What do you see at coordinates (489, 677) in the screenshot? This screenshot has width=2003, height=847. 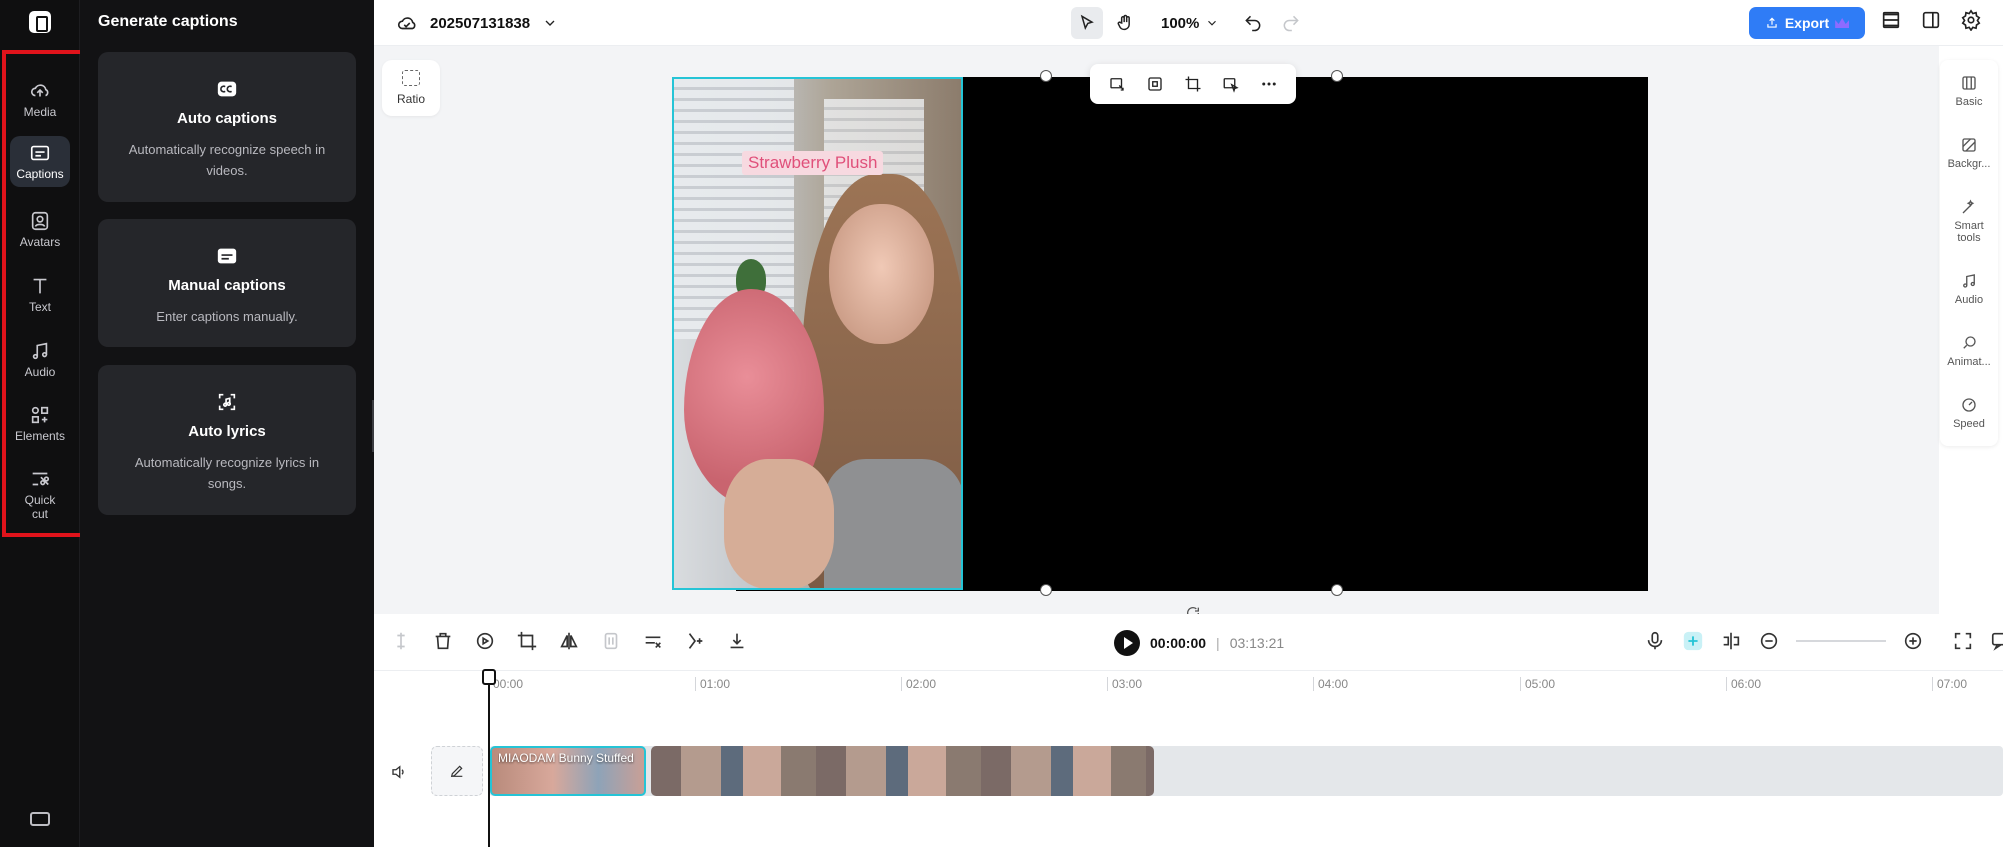 I see `playhead-handle` at bounding box center [489, 677].